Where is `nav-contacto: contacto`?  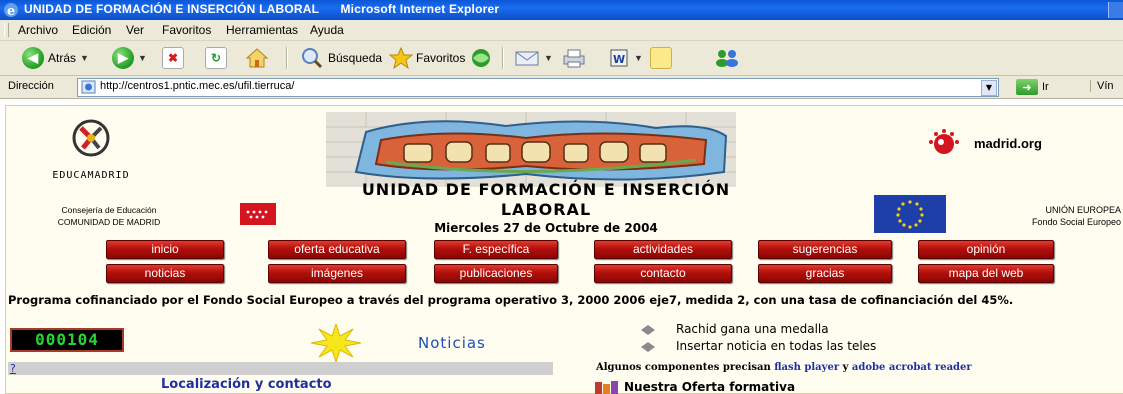 nav-contacto: contacto is located at coordinates (663, 273).